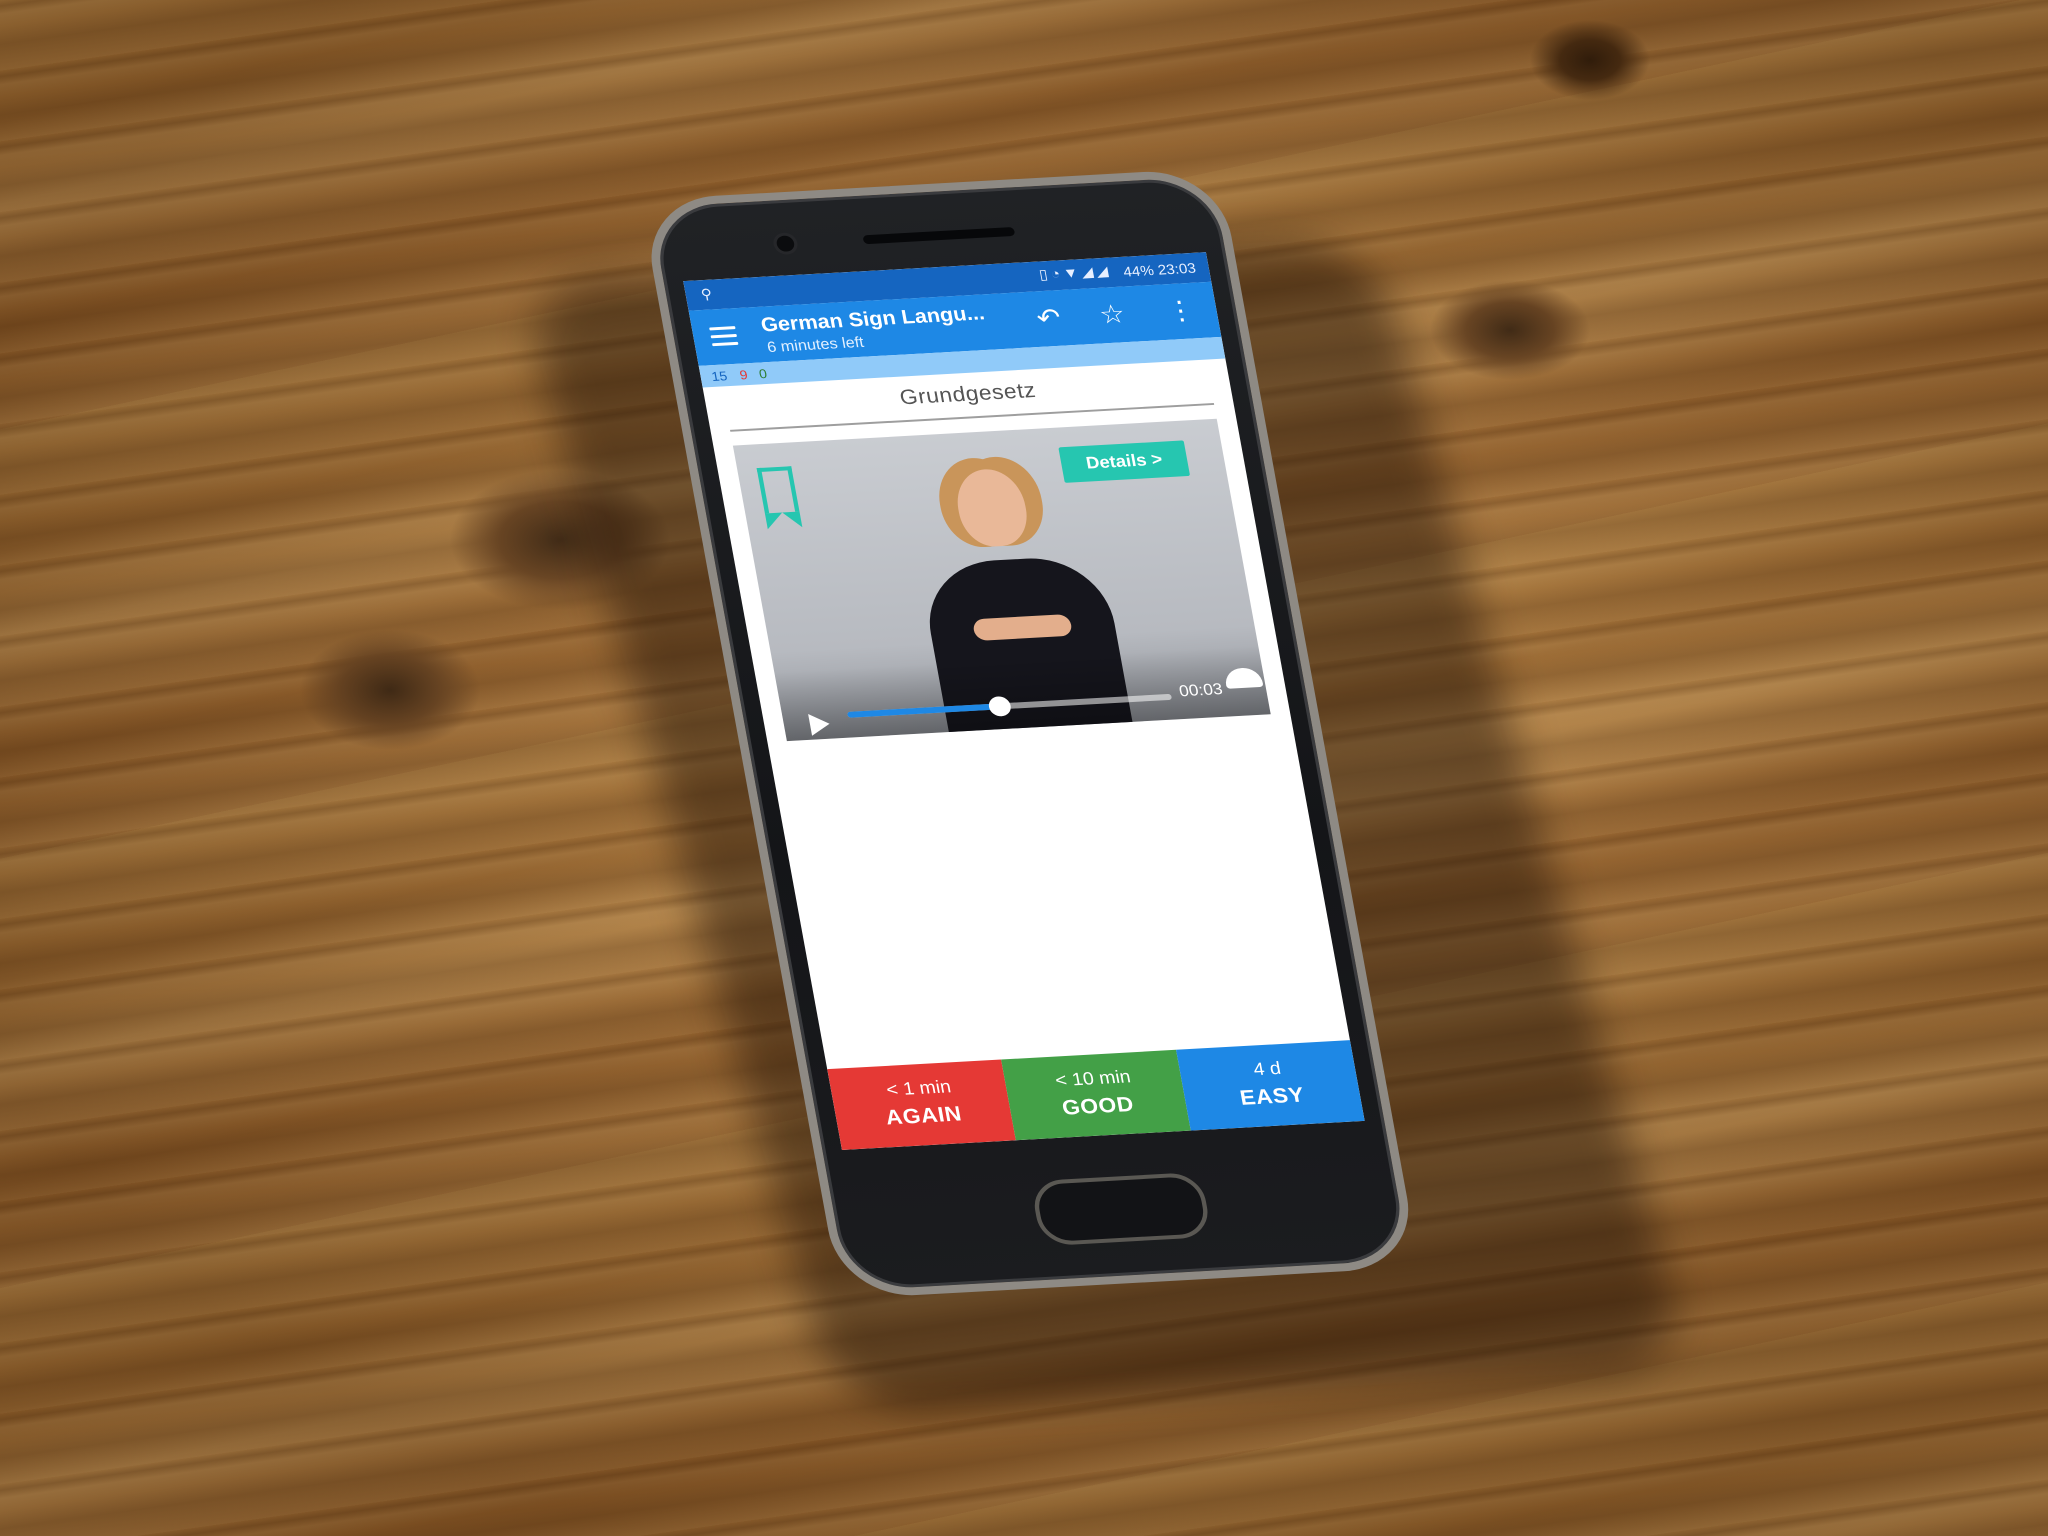 The width and height of the screenshot is (2048, 1536). What do you see at coordinates (923, 1116) in the screenshot?
I see `again-label: AGAIN` at bounding box center [923, 1116].